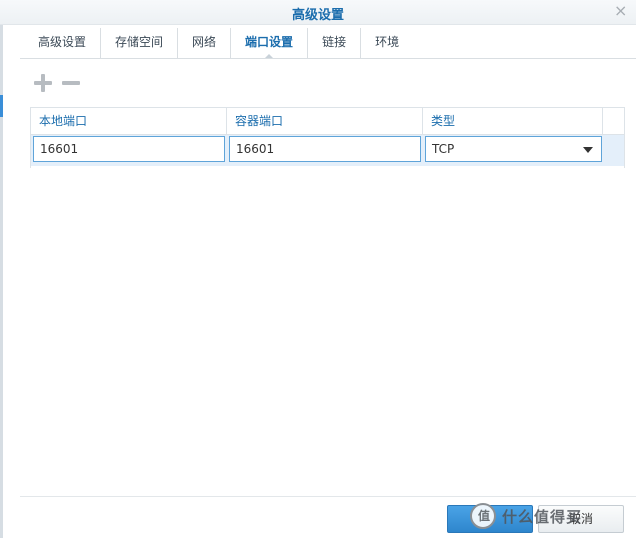  What do you see at coordinates (542, 516) in the screenshot?
I see `watermark-text: 什么值得买` at bounding box center [542, 516].